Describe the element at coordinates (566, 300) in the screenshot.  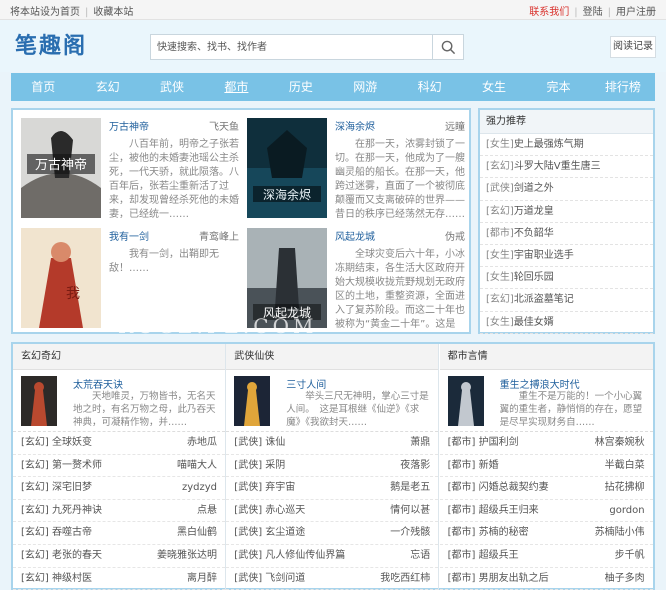
I see `hot-item: [玄幻]北派盗墓笔记` at that location.